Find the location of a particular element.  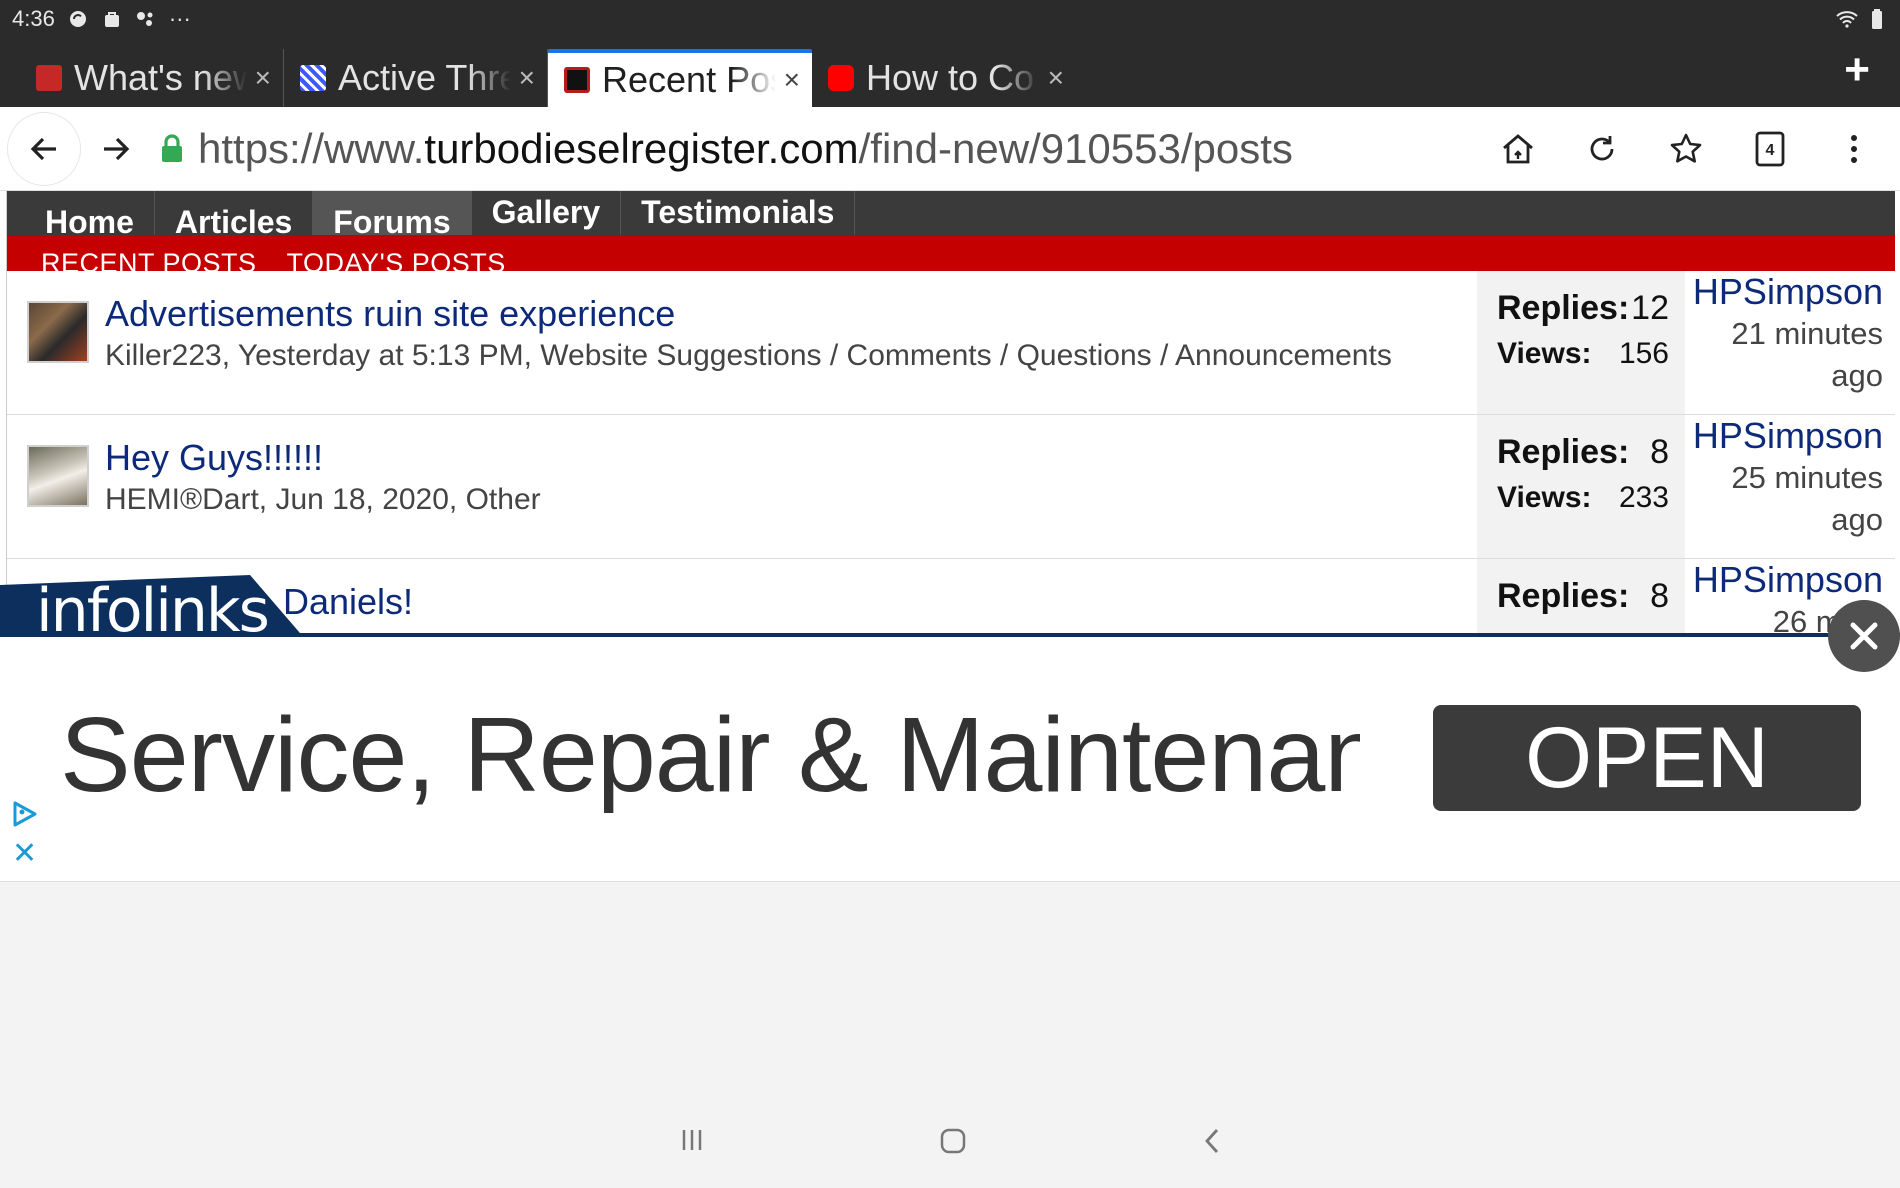

recent-apps-button is located at coordinates (692, 1142).